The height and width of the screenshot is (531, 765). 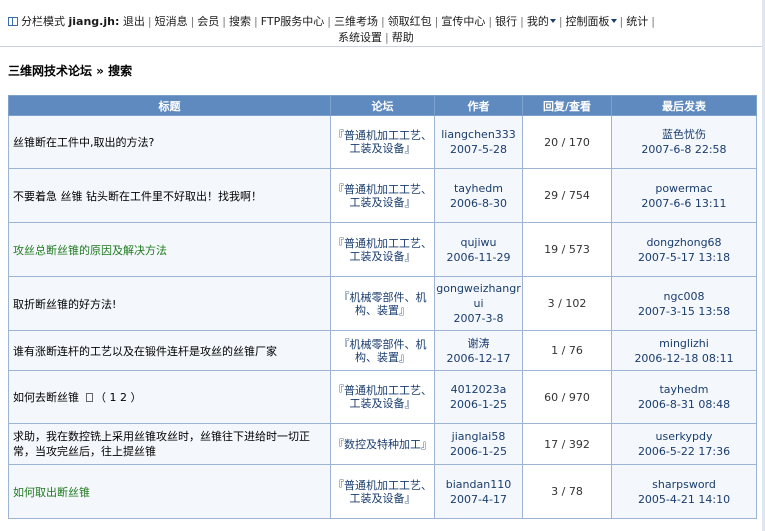 I want to click on author-cell: gongweizhangrui 2007-3-8, so click(x=478, y=303).